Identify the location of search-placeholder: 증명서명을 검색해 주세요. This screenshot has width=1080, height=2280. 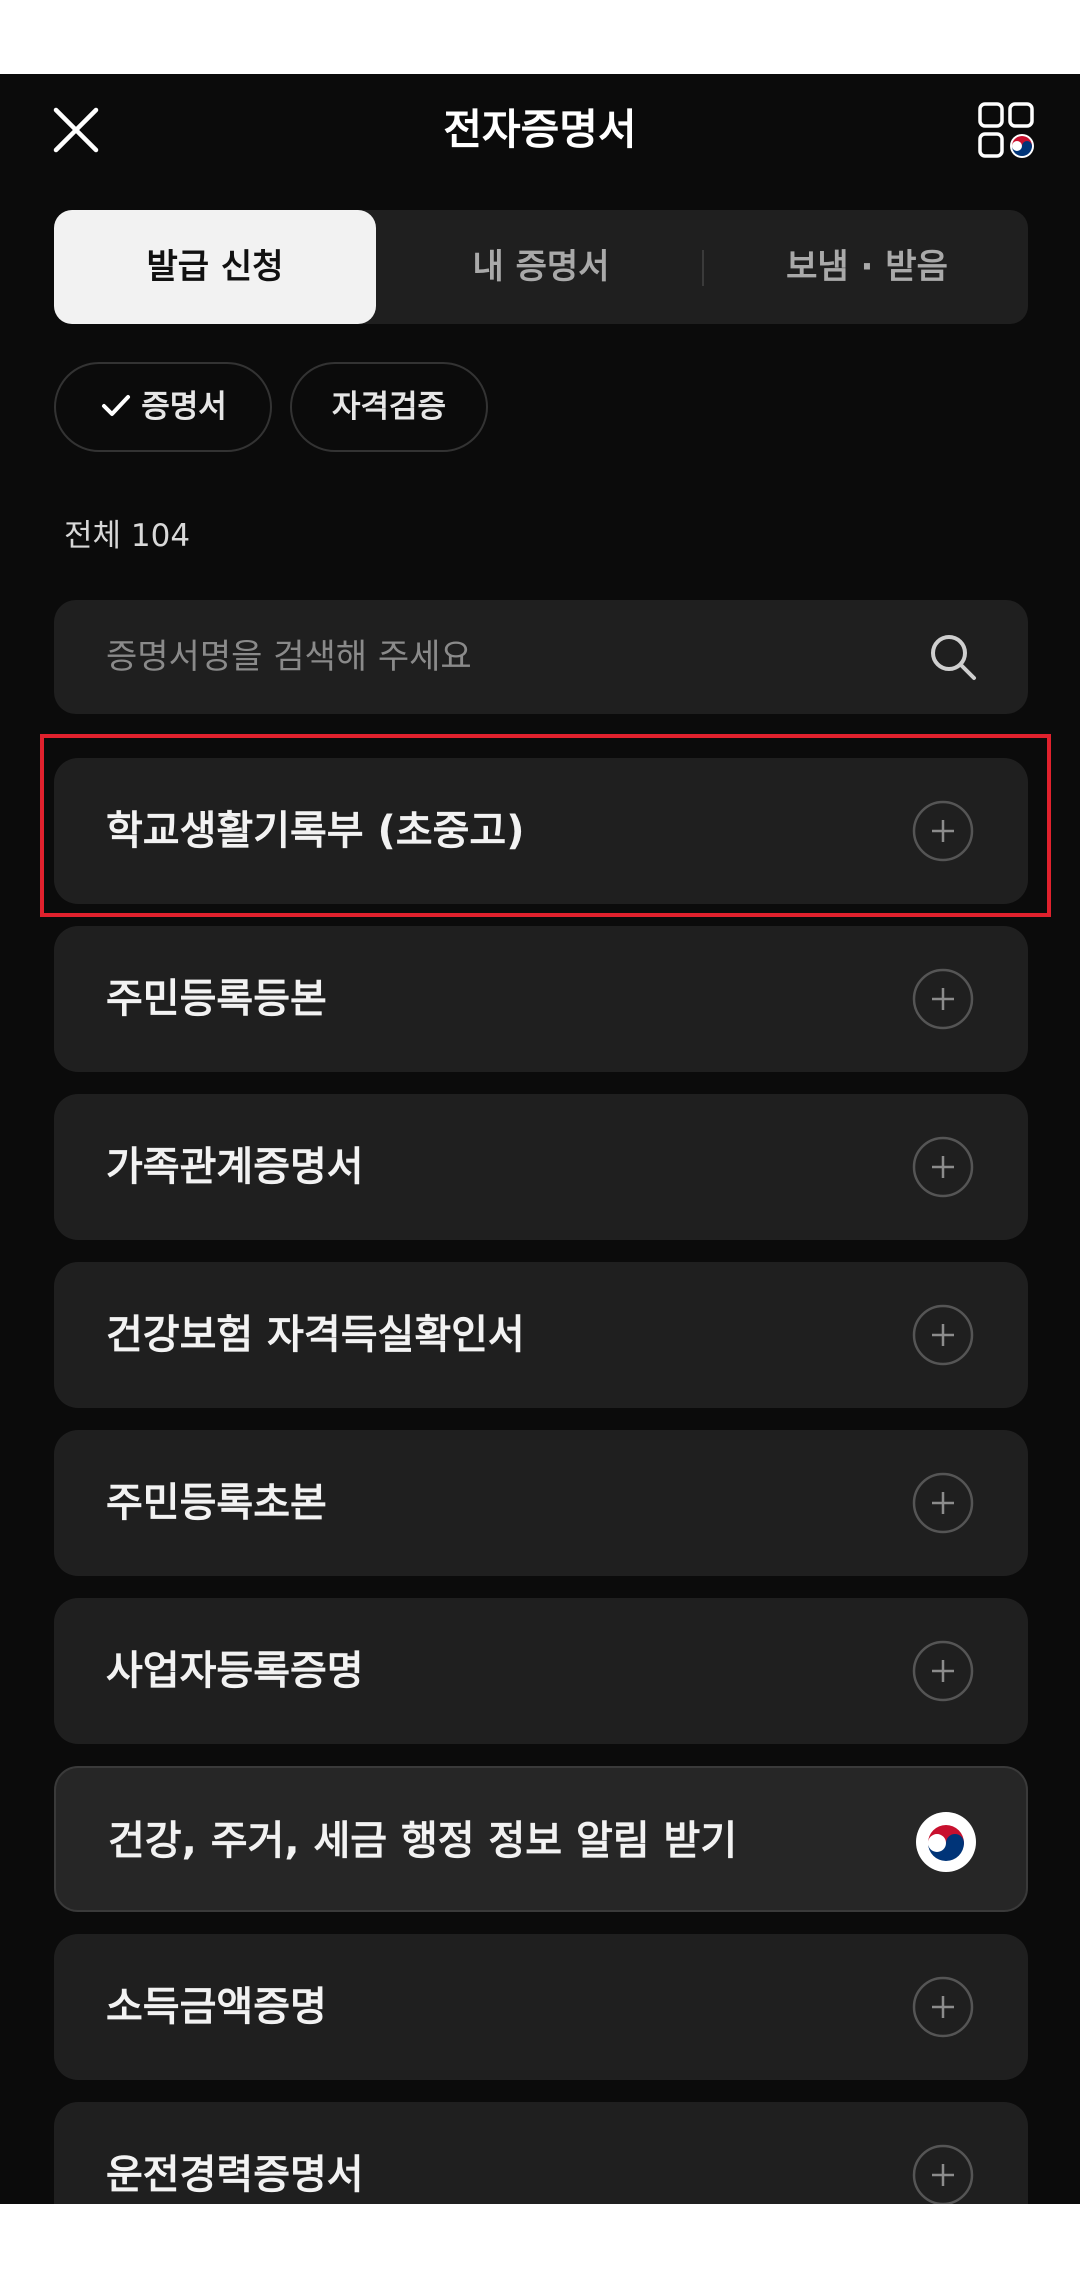
(289, 657).